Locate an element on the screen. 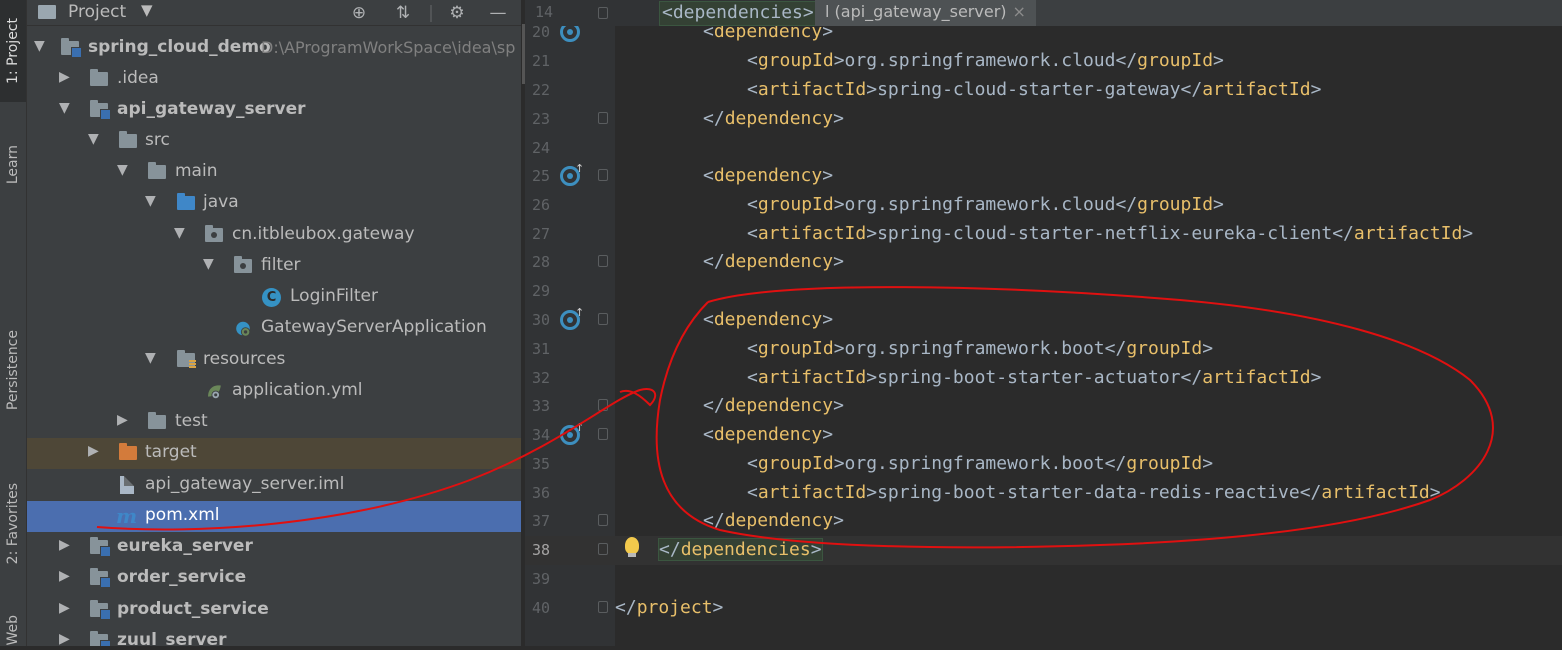 The width and height of the screenshot is (1562, 650). tree-row-src: ▼ src is located at coordinates (274, 141).